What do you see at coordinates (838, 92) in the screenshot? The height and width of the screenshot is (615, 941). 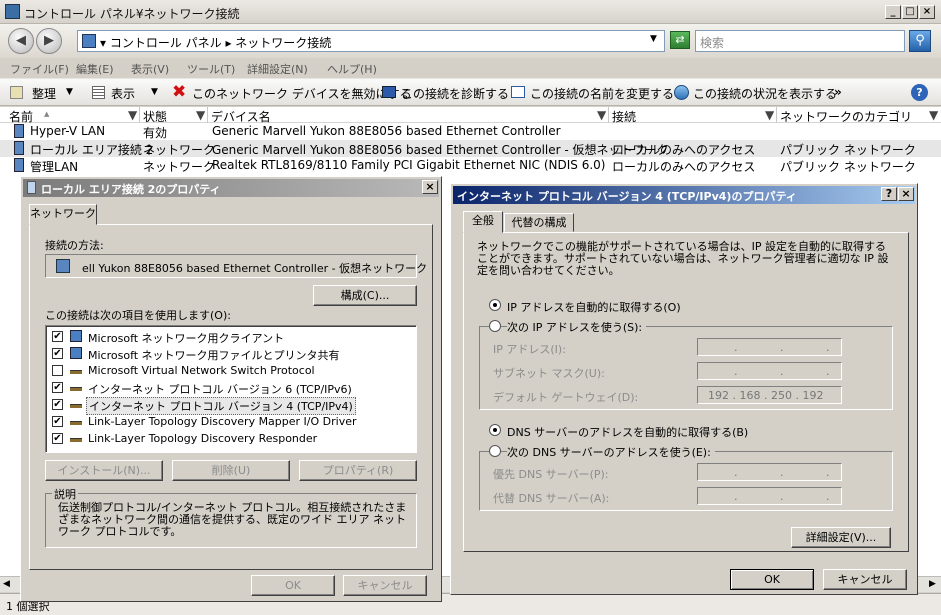 I see `more-button: »` at bounding box center [838, 92].